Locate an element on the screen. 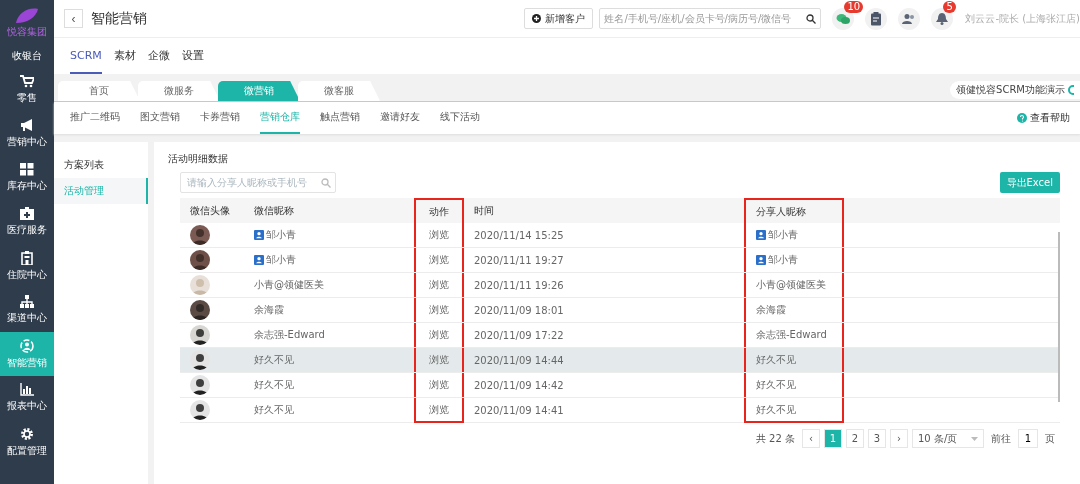 Image resolution: width=1080 pixels, height=484 pixels. sidebar-item: 营销中心 is located at coordinates (27, 134).